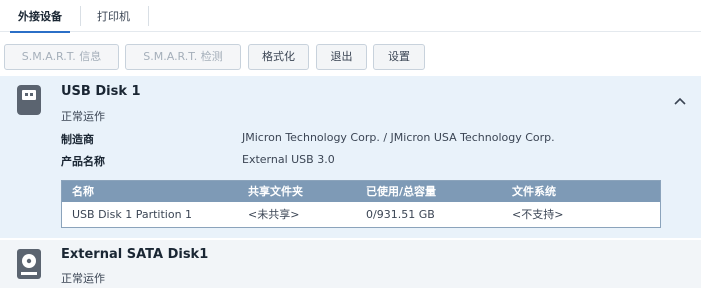 This screenshot has height=288, width=701. I want to click on chevron-up-icon, so click(680, 101).